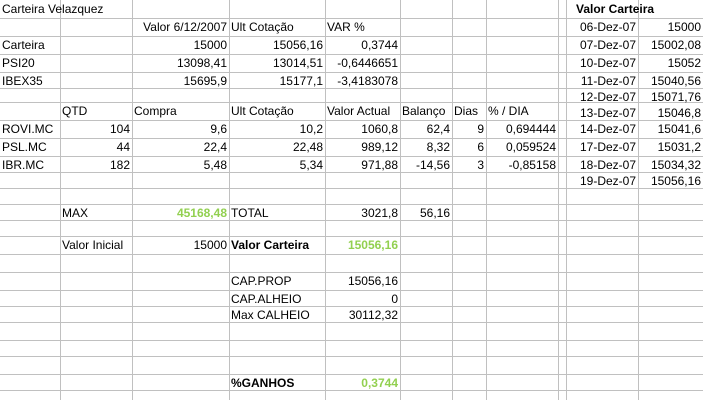 This screenshot has width=703, height=400. What do you see at coordinates (469, 147) in the screenshot?
I see `stock-dias-psl: 6` at bounding box center [469, 147].